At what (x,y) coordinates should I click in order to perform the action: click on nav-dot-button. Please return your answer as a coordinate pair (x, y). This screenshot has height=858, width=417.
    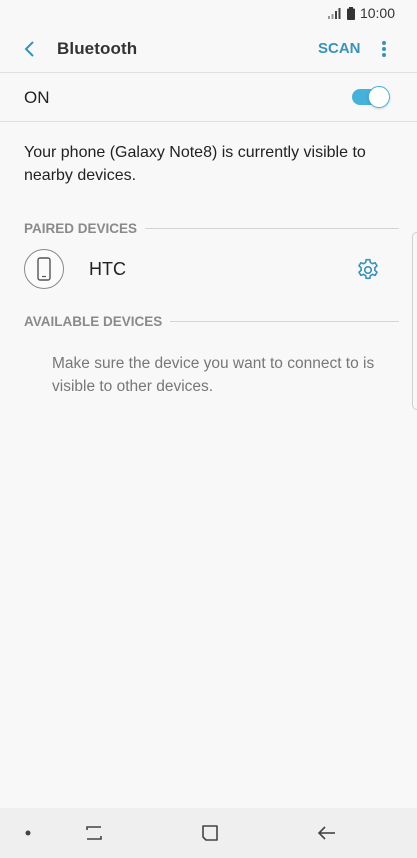
    Looking at the image, I should click on (28, 833).